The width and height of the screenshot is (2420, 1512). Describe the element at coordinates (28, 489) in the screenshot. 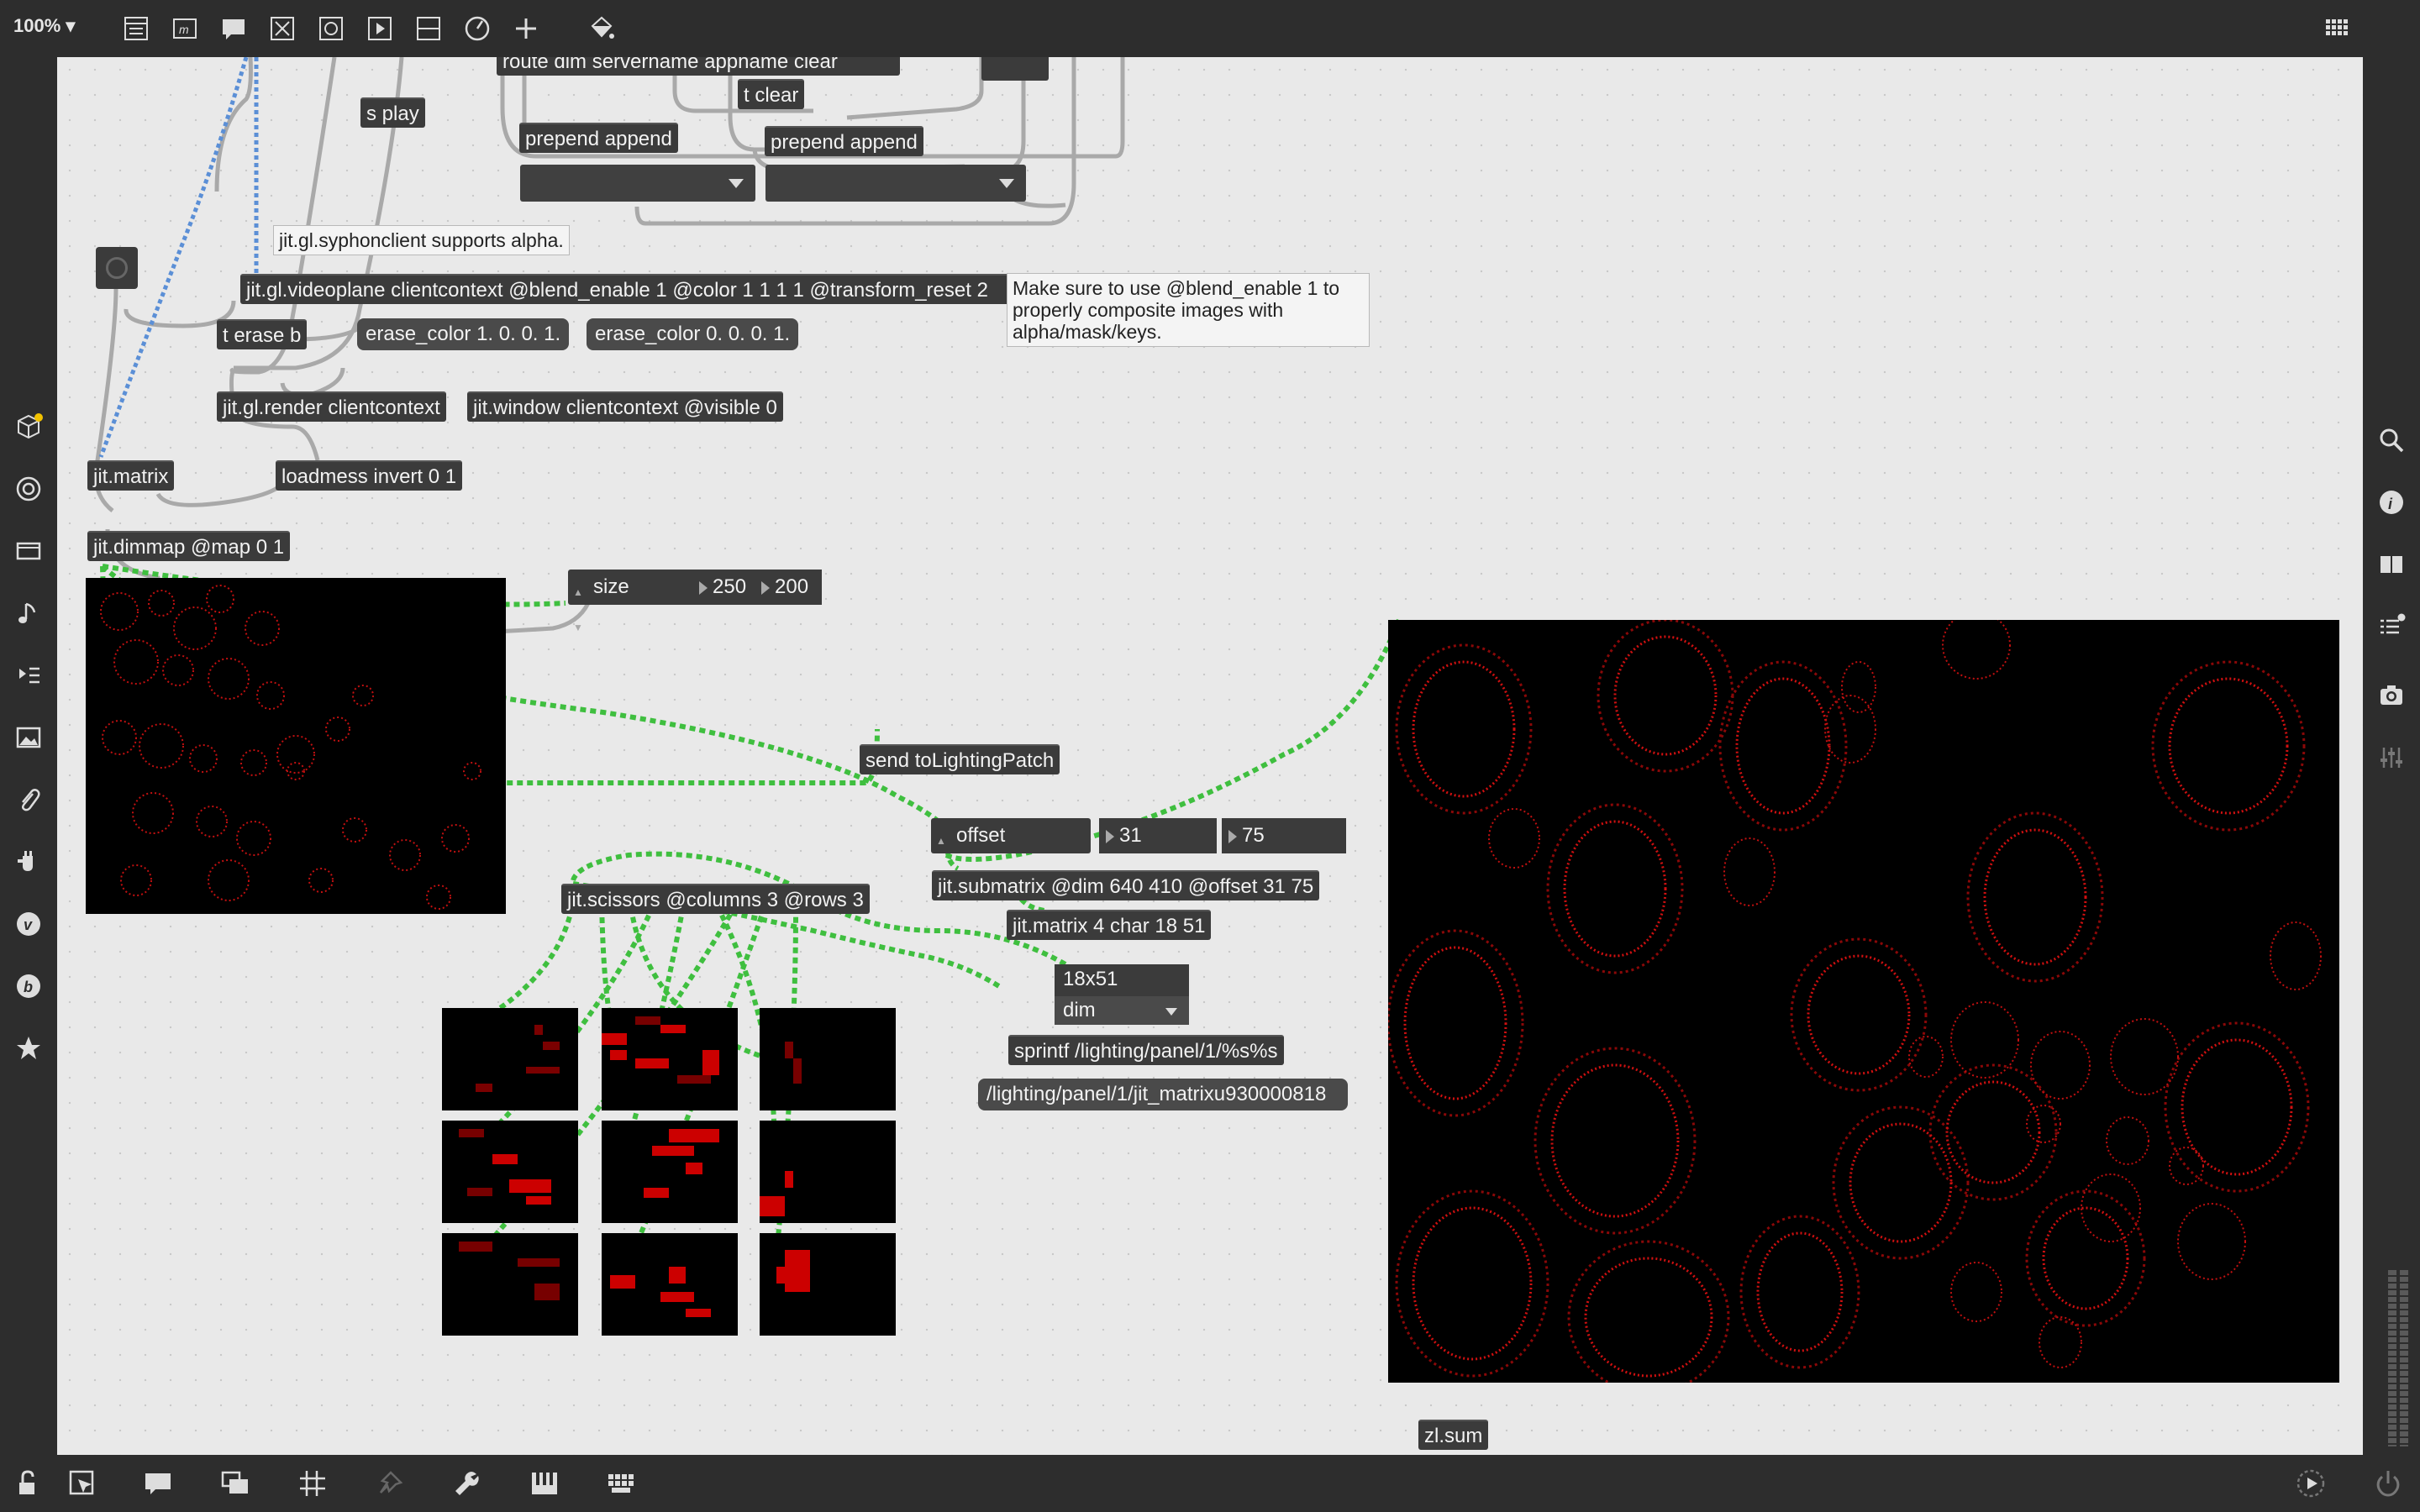

I see `target-icon` at that location.